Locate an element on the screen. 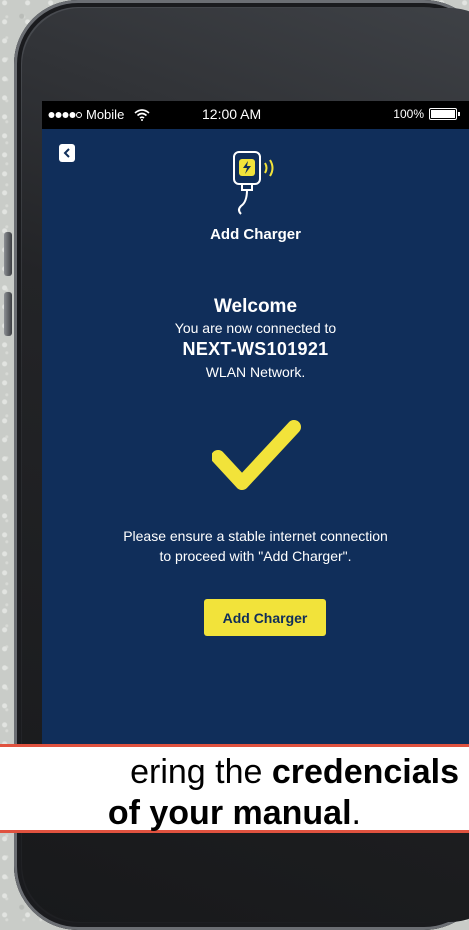  caption-line-1-text: ering the is located at coordinates (201, 772).